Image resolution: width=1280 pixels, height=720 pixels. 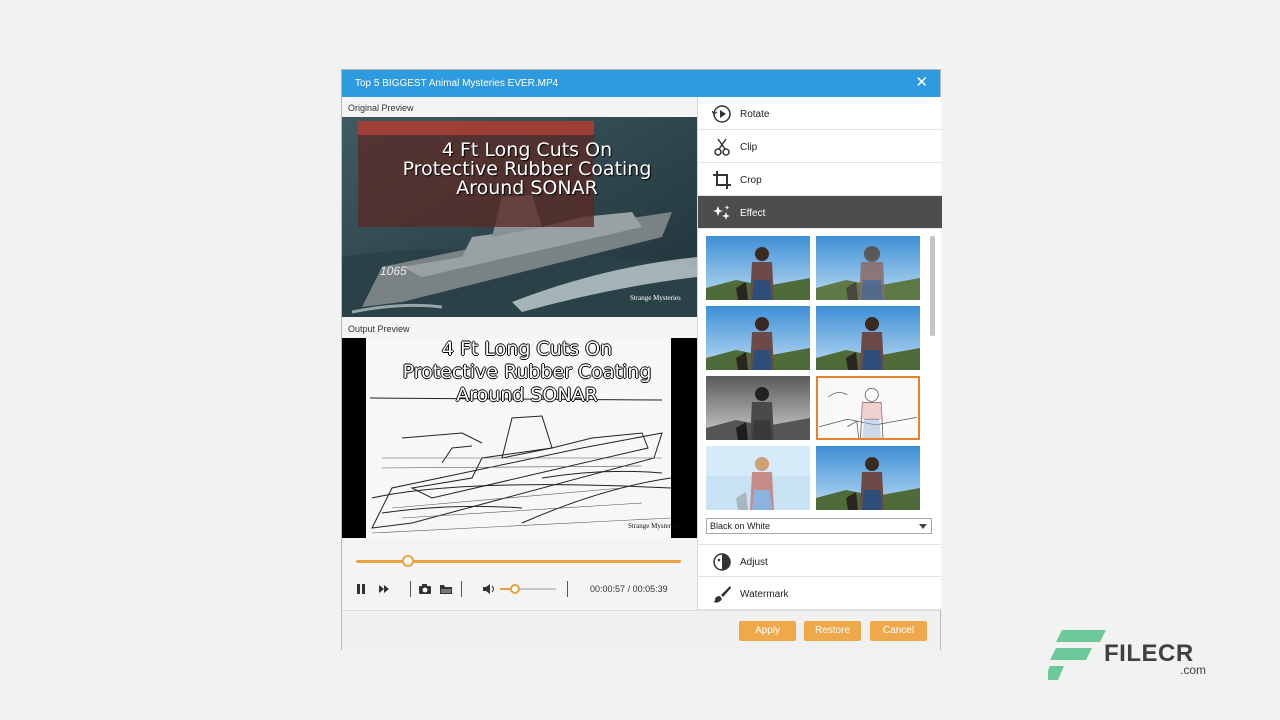 I want to click on time-display: 00:00:57 / 00:05:39, so click(x=629, y=589).